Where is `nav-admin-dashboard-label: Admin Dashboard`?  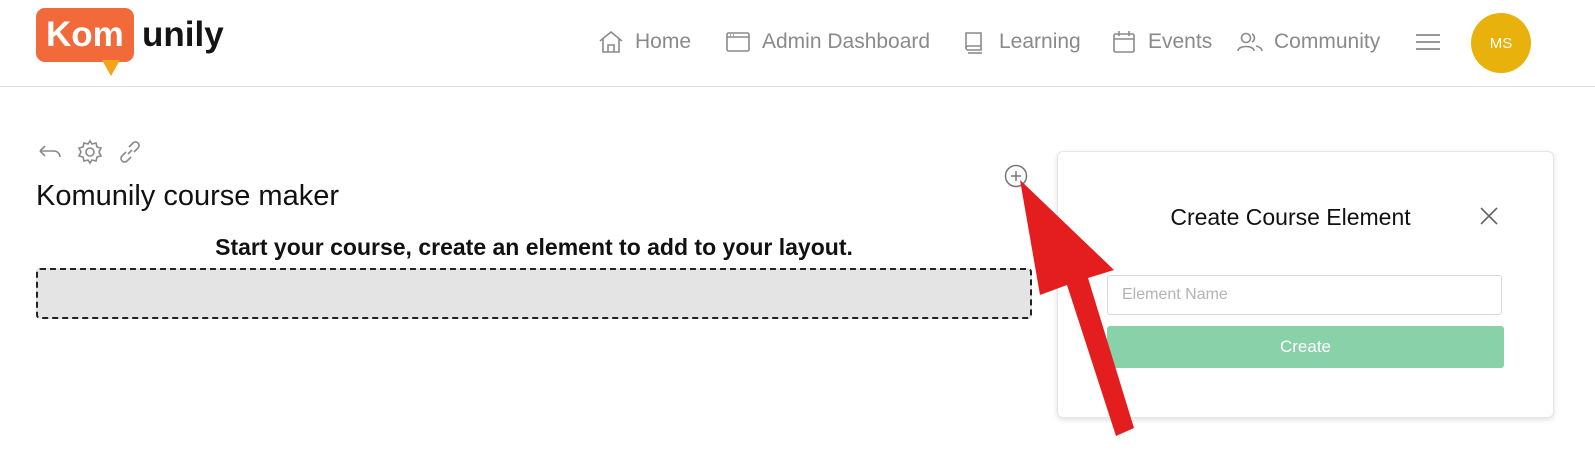
nav-admin-dashboard-label: Admin Dashboard is located at coordinates (846, 41).